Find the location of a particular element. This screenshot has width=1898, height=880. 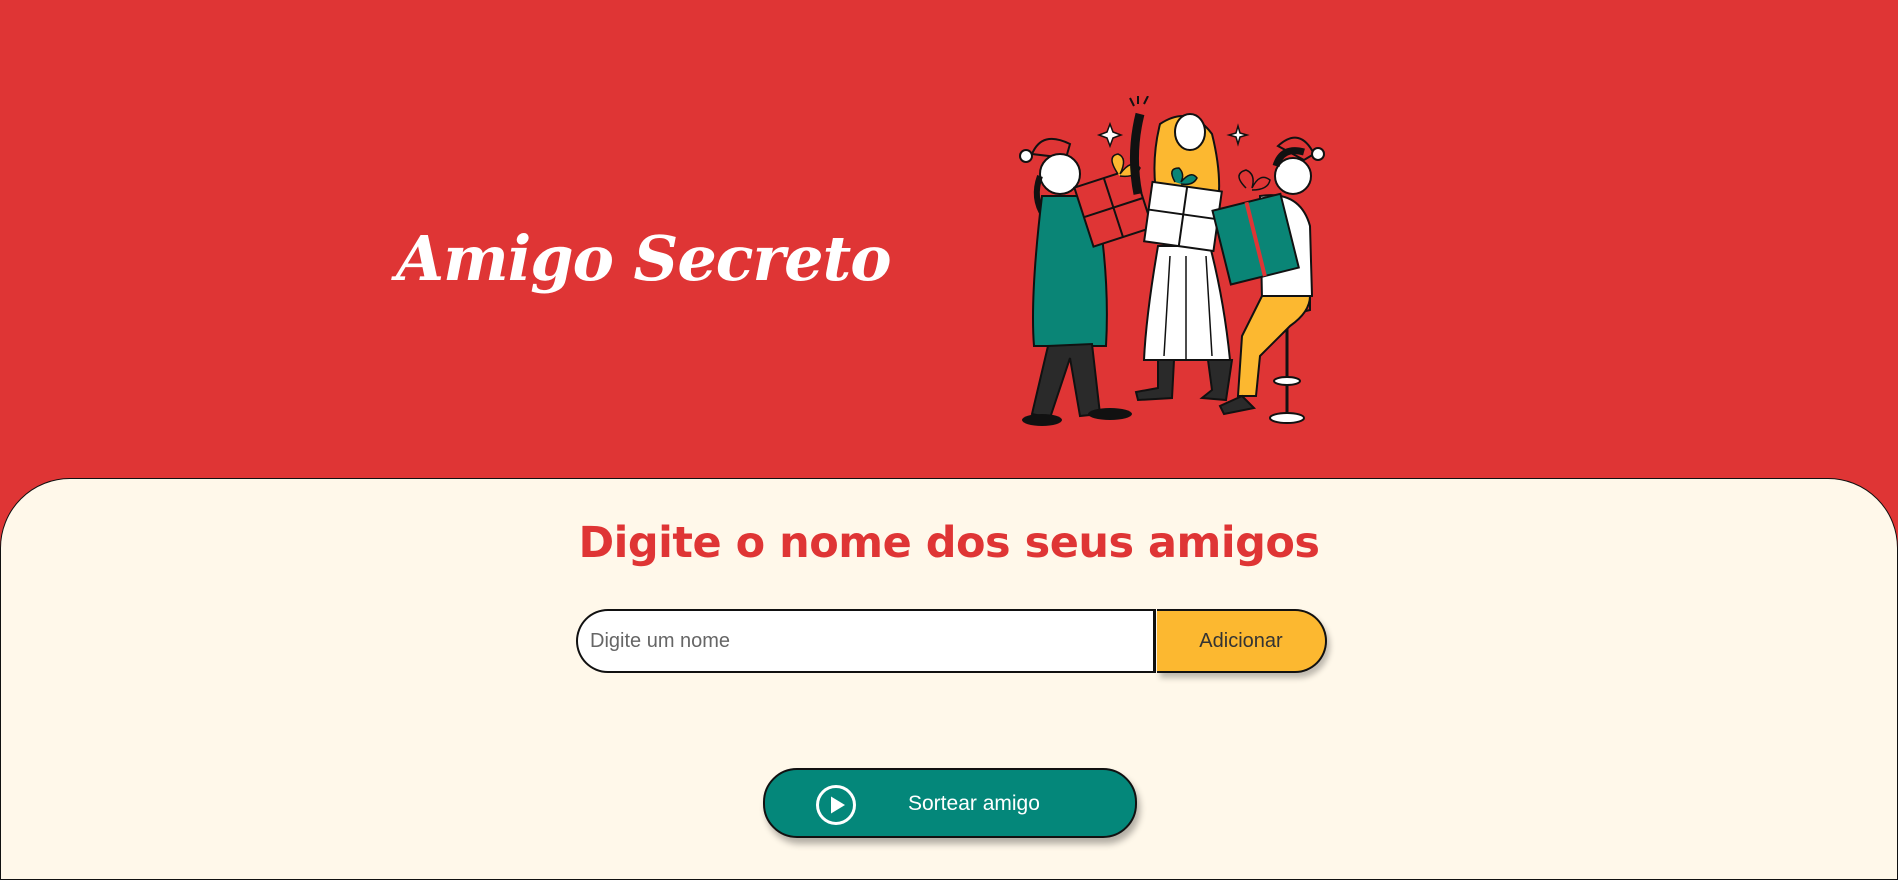

name-input is located at coordinates (866, 641).